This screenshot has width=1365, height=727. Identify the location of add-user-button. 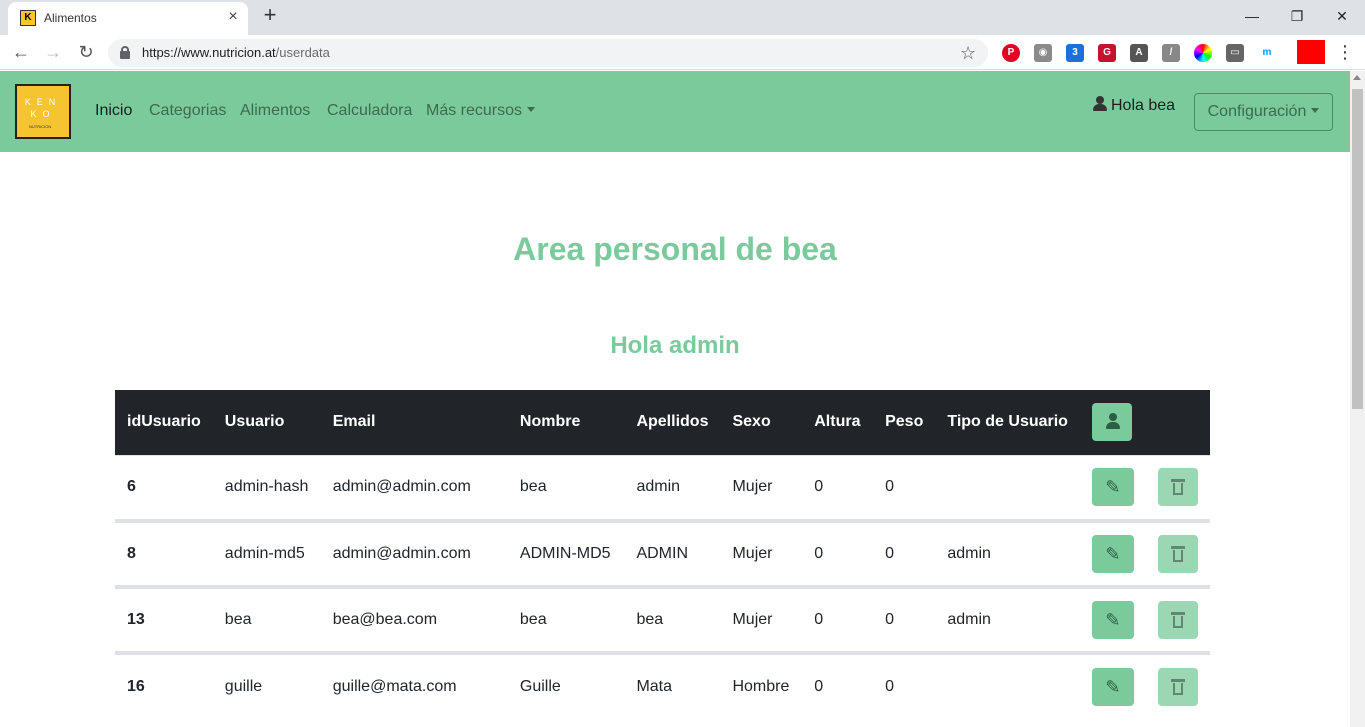
(1111, 422).